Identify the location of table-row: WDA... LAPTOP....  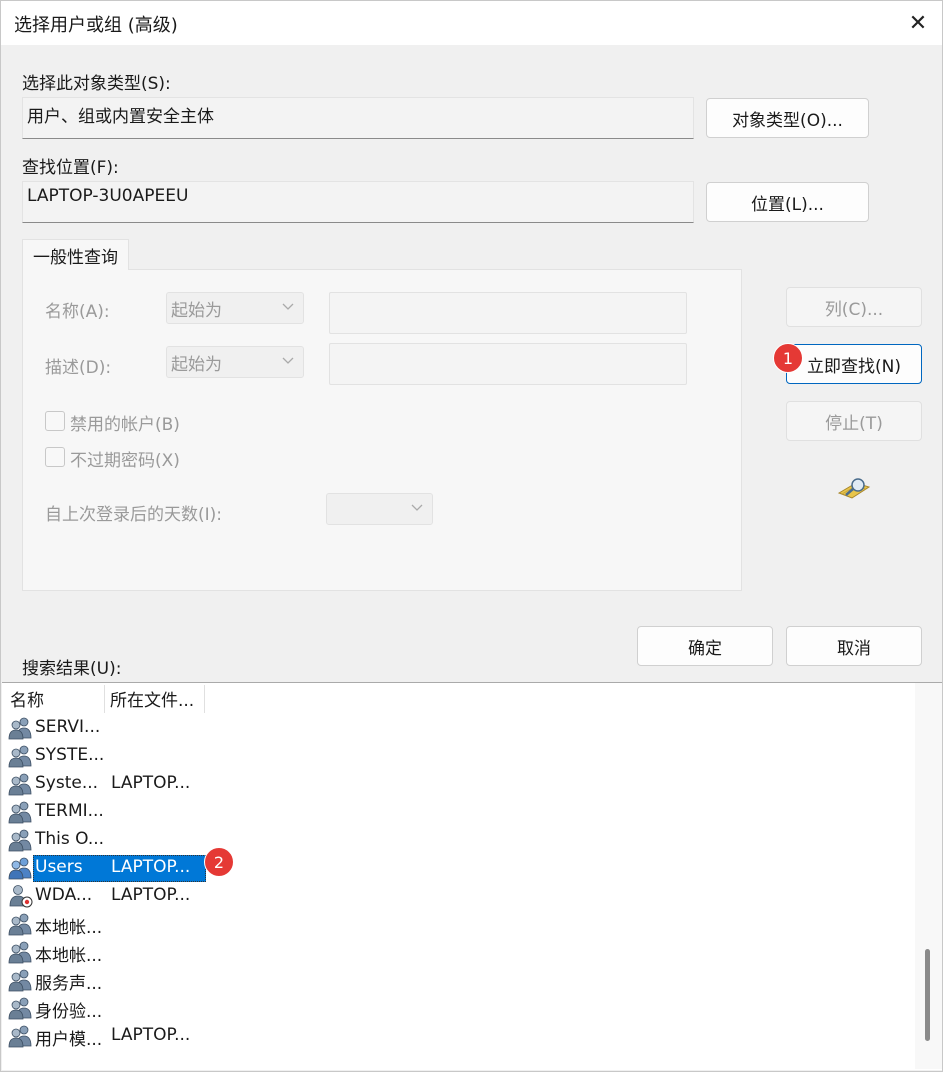
(468, 896).